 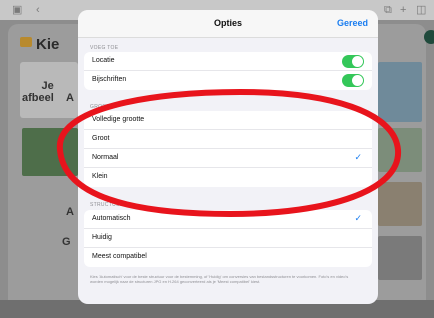 What do you see at coordinates (228, 120) in the screenshot?
I see `size-option-full: Volledige grootte` at bounding box center [228, 120].